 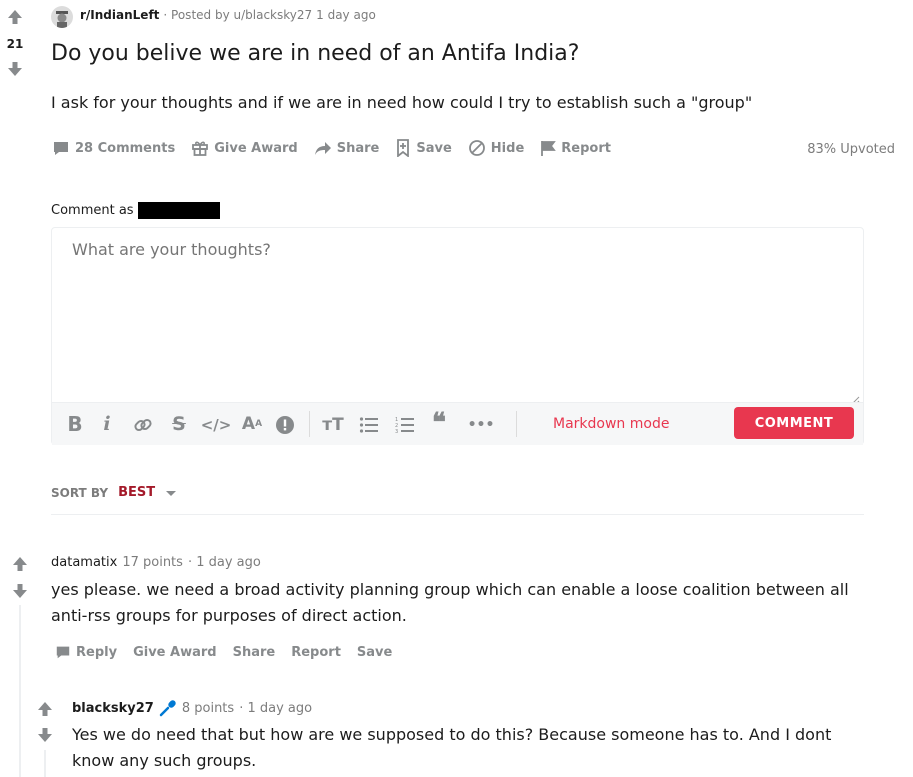 What do you see at coordinates (322, 148) in the screenshot?
I see `share-icon` at bounding box center [322, 148].